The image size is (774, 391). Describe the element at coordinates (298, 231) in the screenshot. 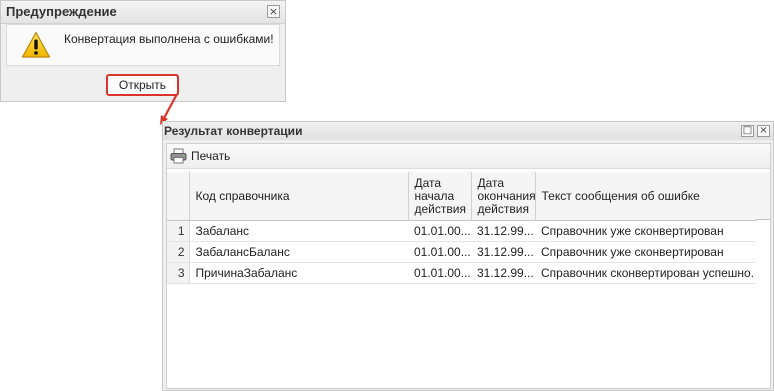

I see `cell-code: Забаланс` at that location.